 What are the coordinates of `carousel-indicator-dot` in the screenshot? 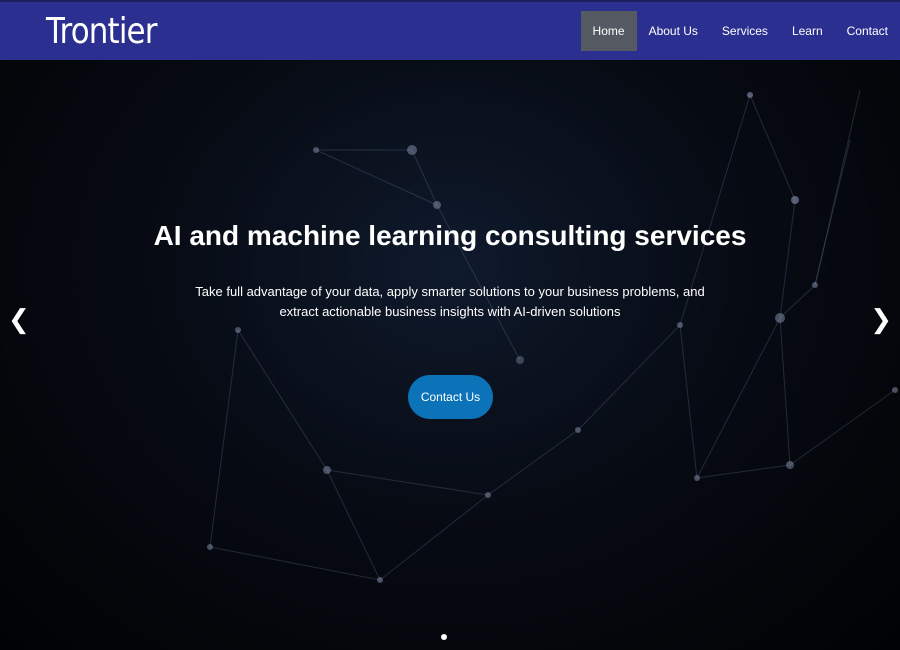 It's located at (444, 637).